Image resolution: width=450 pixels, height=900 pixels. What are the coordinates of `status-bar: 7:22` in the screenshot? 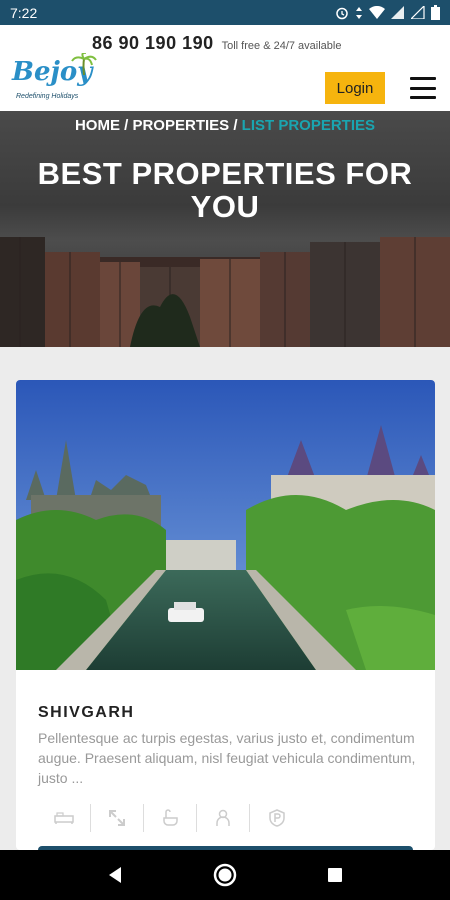 It's located at (225, 12).